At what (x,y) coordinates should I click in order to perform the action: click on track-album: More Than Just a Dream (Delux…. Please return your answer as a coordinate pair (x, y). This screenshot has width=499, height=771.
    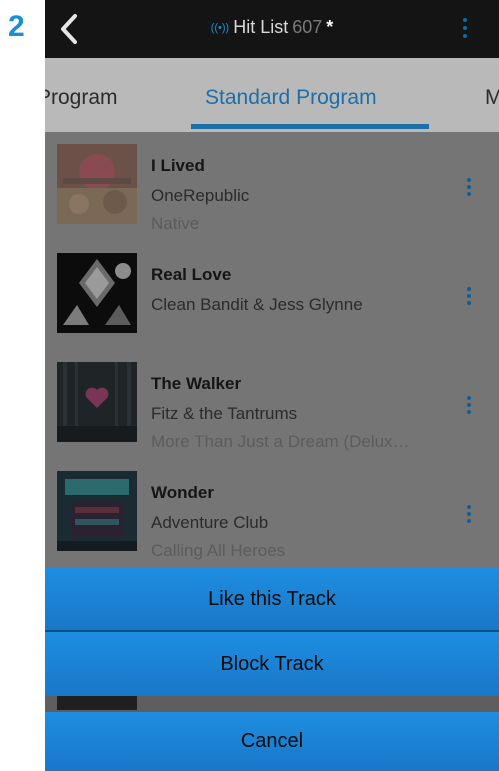
    Looking at the image, I should click on (280, 441).